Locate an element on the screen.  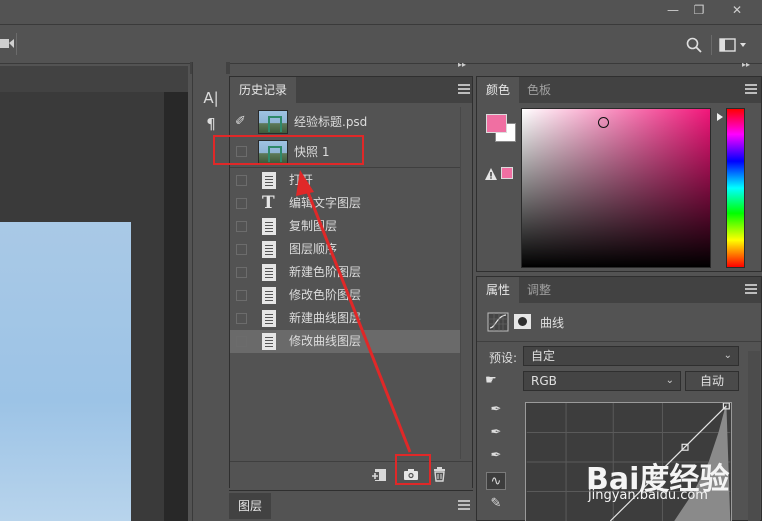
warning-icon is located at coordinates (491, 174).